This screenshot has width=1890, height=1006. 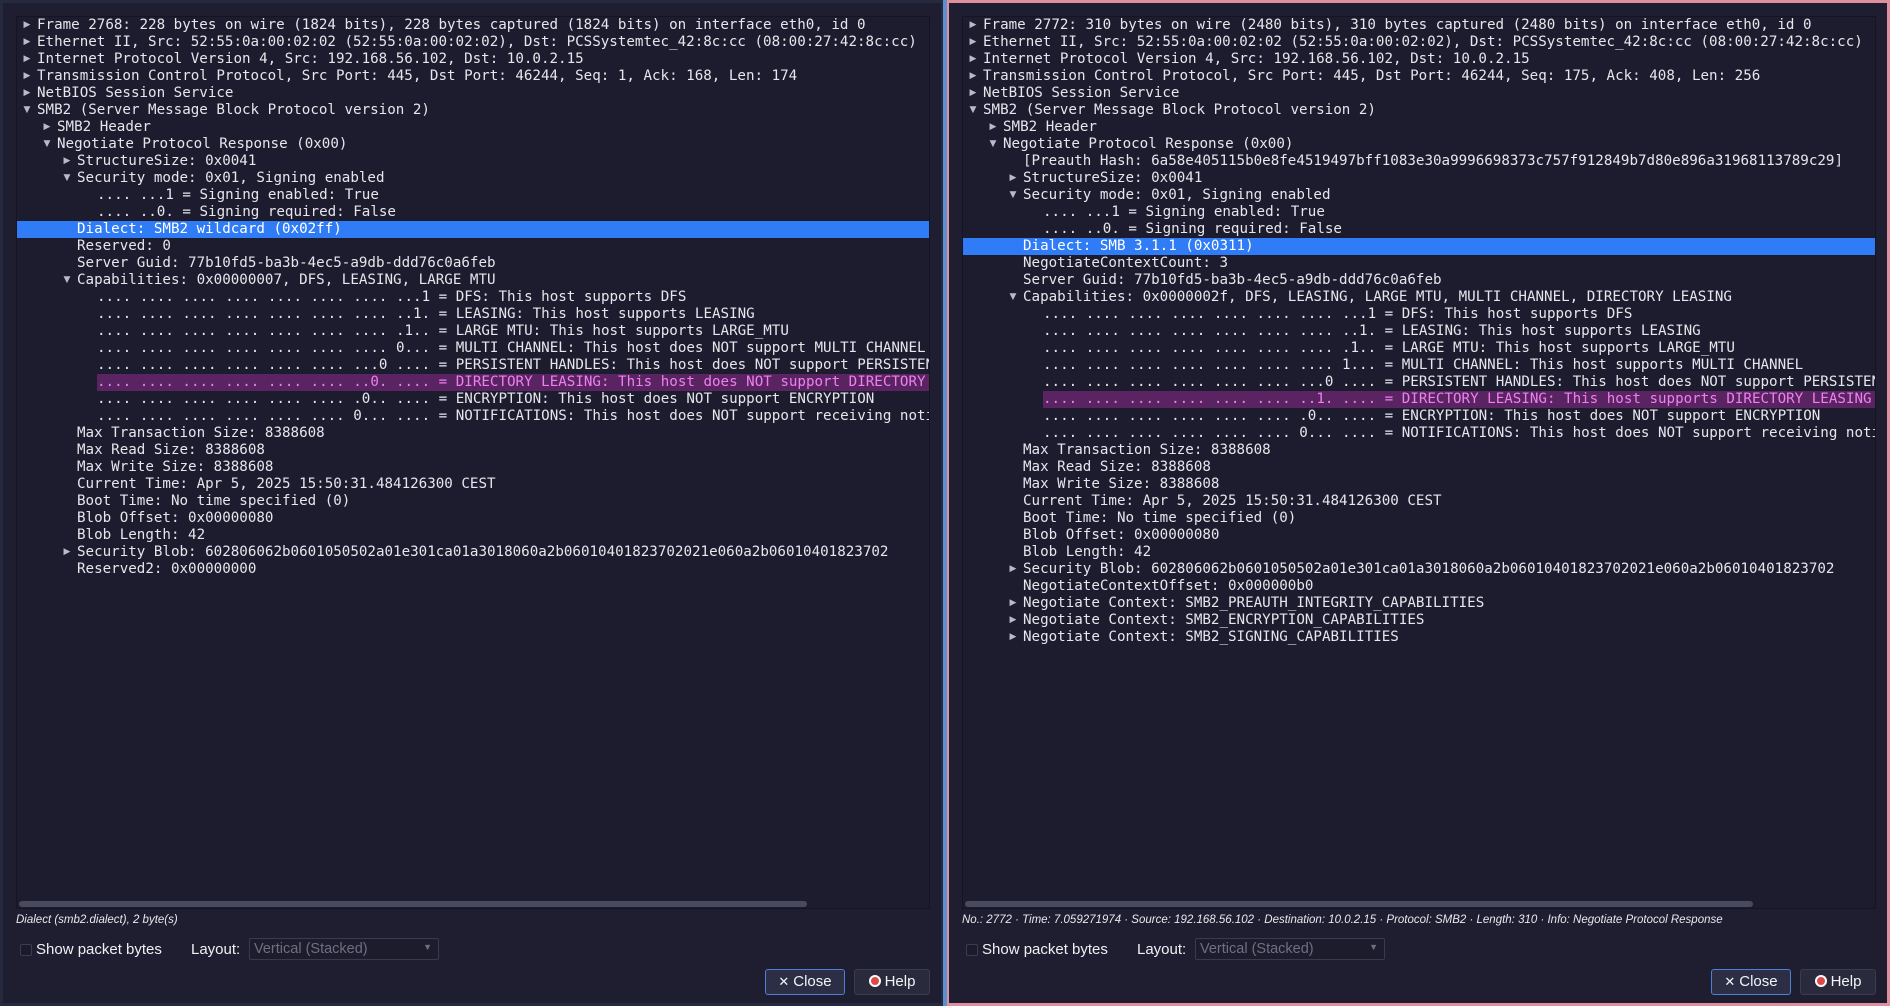 What do you see at coordinates (473, 569) in the screenshot?
I see `tree-row: Reserved2: 0x00000000` at bounding box center [473, 569].